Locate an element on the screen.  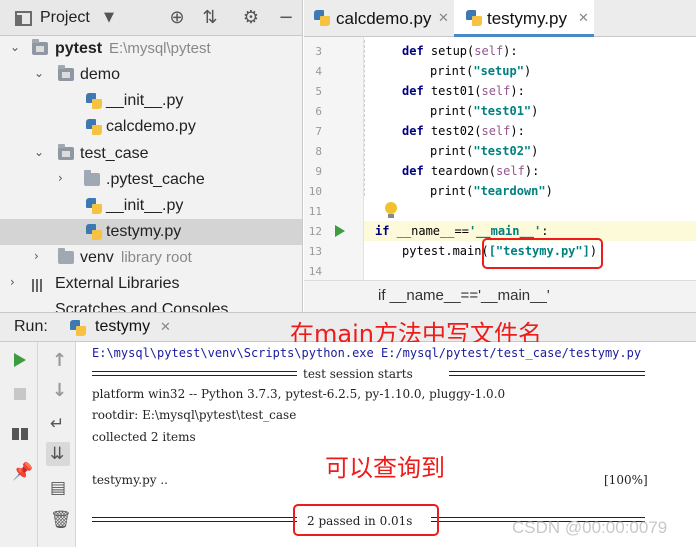
tab-calcdemo: calcdemo.py ✕ is located at coordinates (378, 18).